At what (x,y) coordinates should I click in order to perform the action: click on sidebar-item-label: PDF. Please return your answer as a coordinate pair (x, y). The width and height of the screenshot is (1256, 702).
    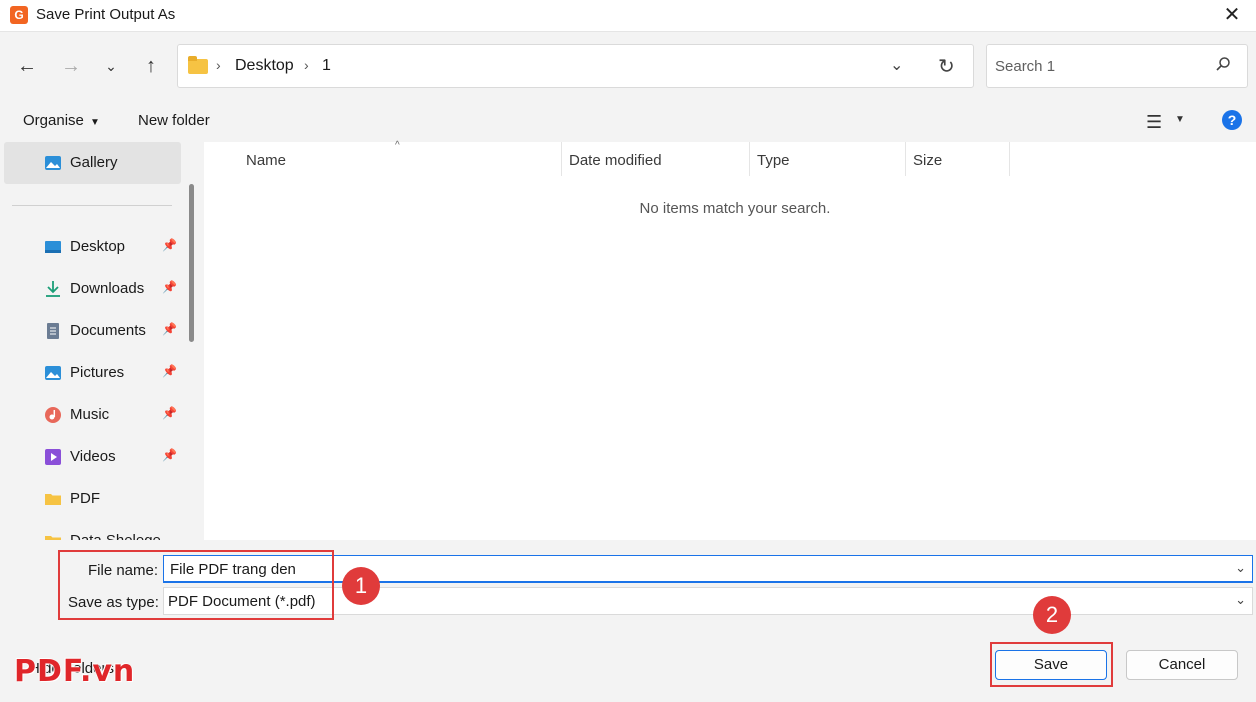
    Looking at the image, I should click on (85, 498).